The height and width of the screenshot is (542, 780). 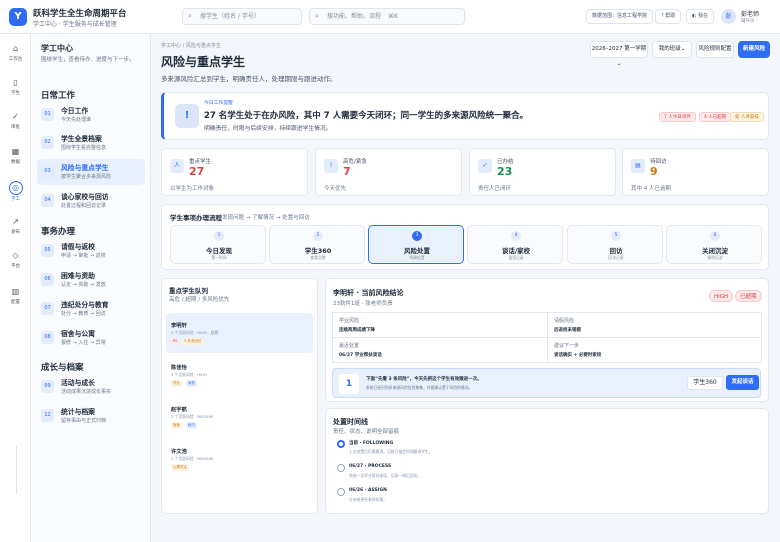 What do you see at coordinates (677, 117) in the screenshot?
I see `alert-tag: 7 人今日闭环` at bounding box center [677, 117].